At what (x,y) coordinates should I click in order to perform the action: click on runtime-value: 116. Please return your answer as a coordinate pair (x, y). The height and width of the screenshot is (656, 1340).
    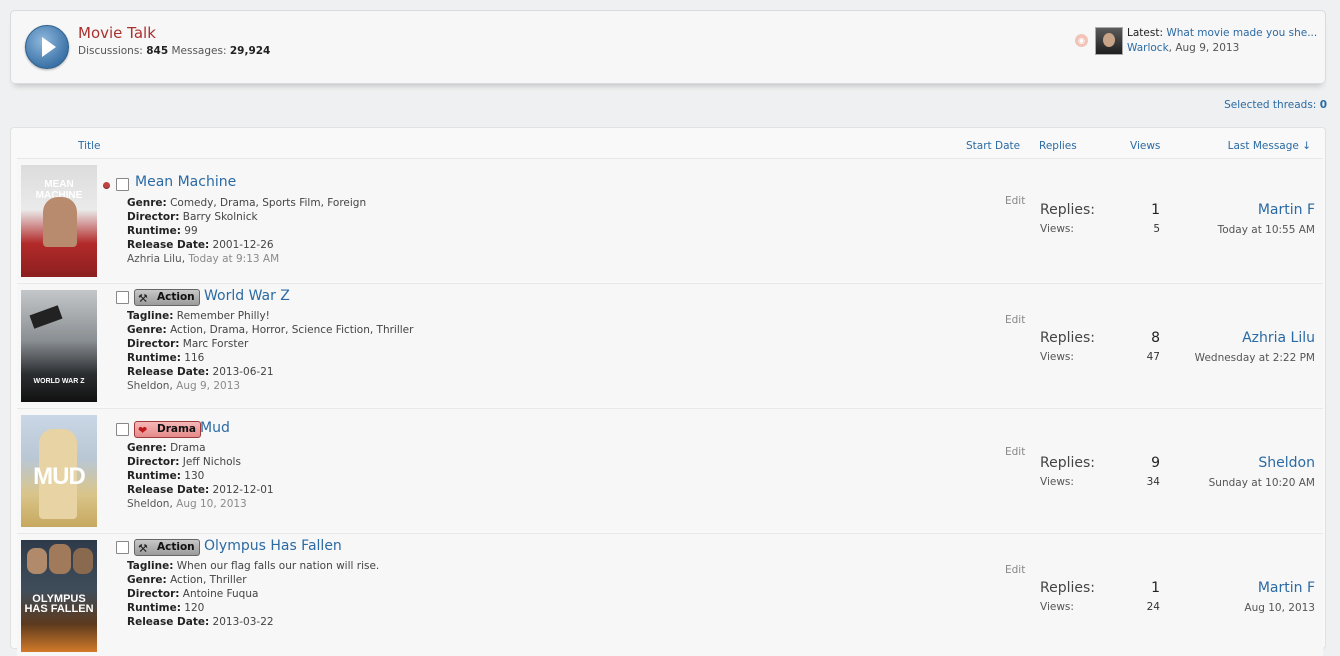
    Looking at the image, I should click on (194, 358).